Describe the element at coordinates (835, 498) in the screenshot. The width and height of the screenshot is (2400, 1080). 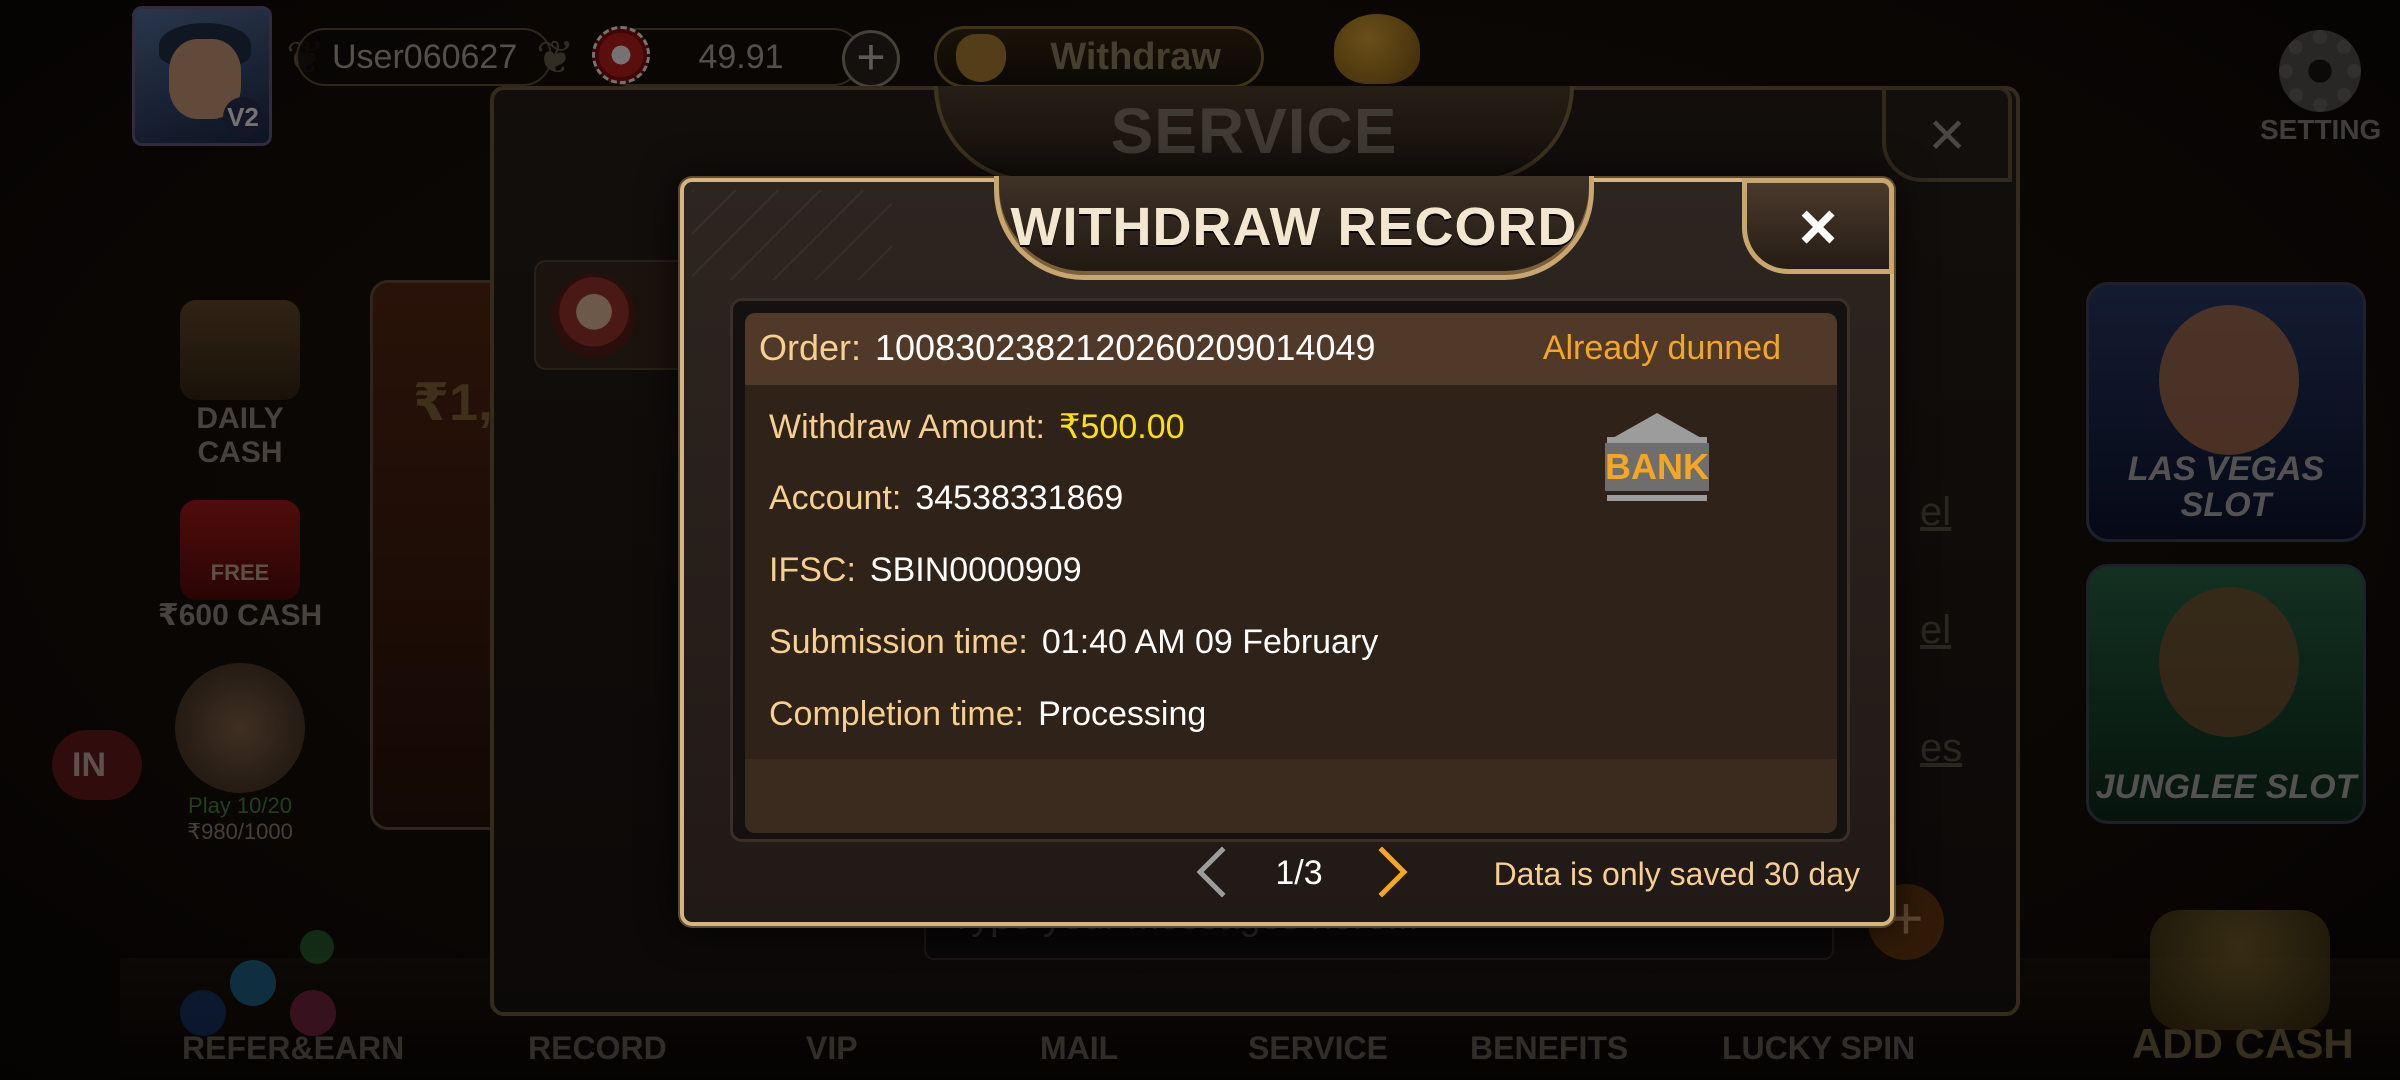
I see `account-label: Account:` at that location.